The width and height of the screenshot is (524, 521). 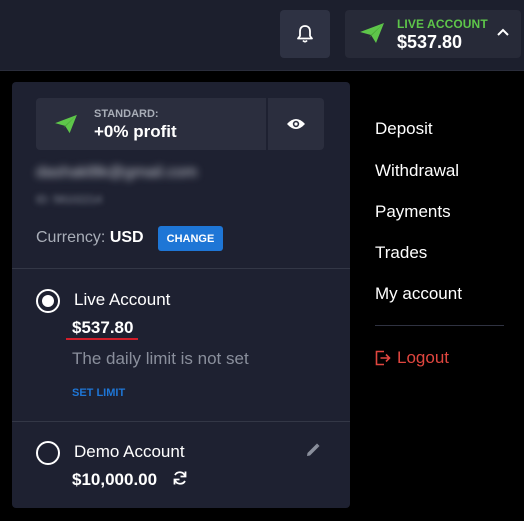 I want to click on bell-icon, so click(x=305, y=34).